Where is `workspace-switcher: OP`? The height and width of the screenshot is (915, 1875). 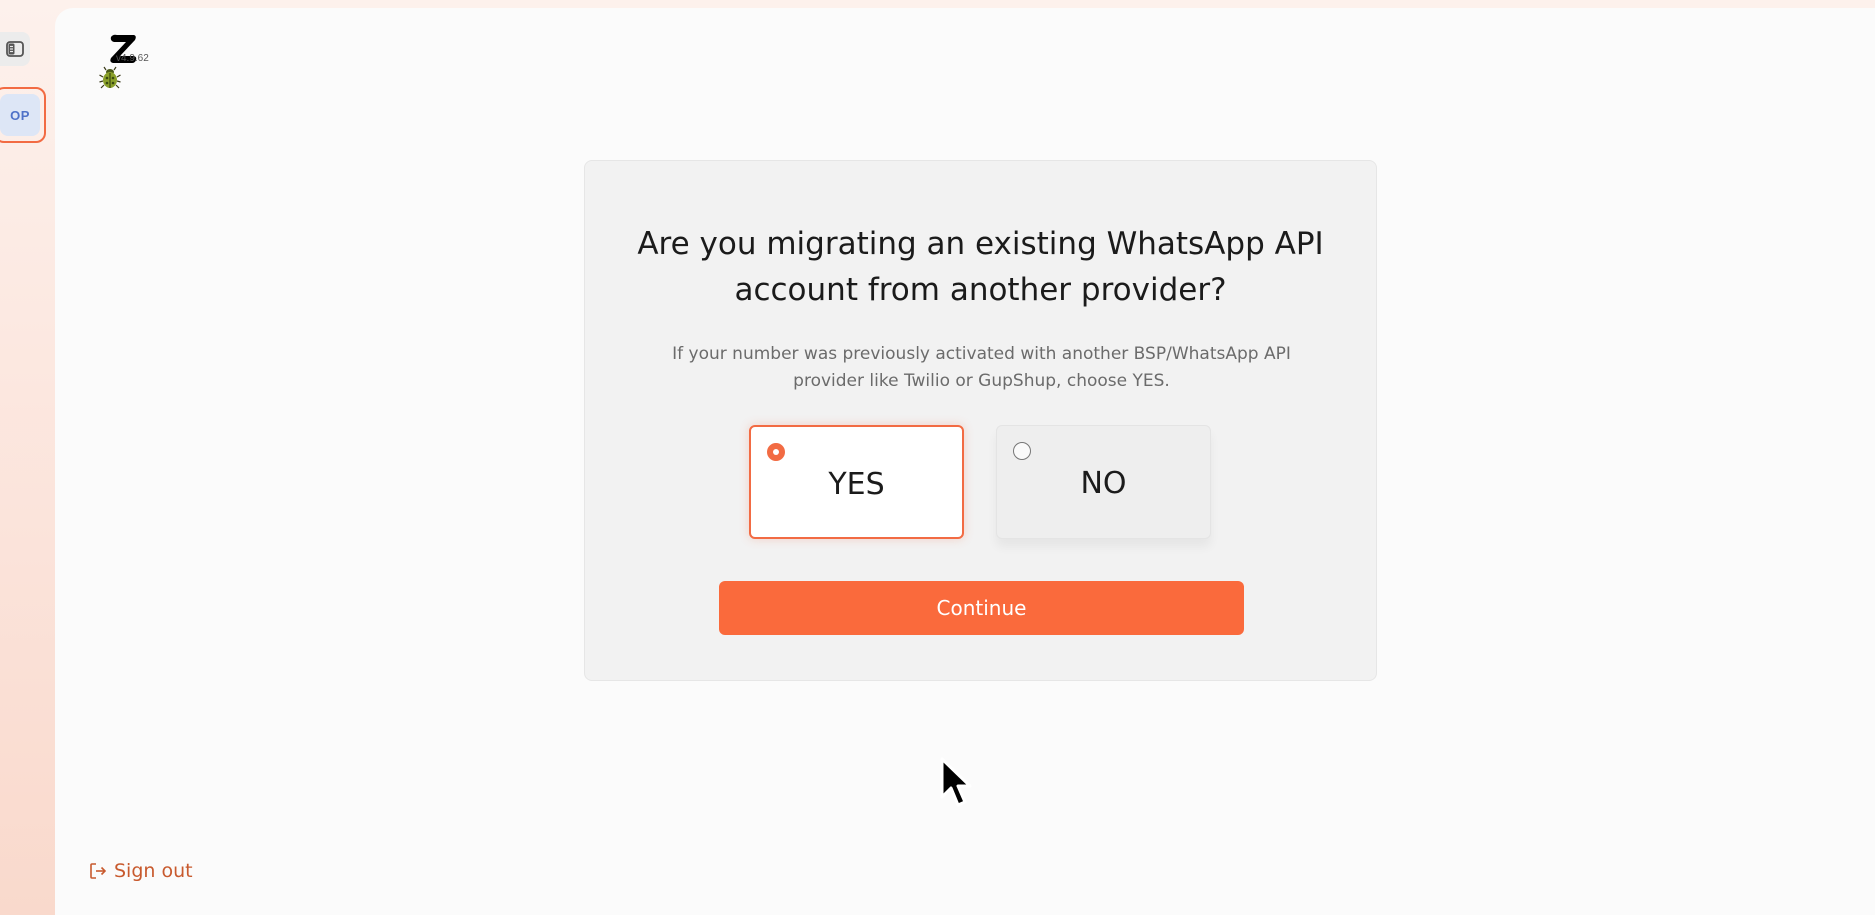
workspace-switcher: OP is located at coordinates (23, 115).